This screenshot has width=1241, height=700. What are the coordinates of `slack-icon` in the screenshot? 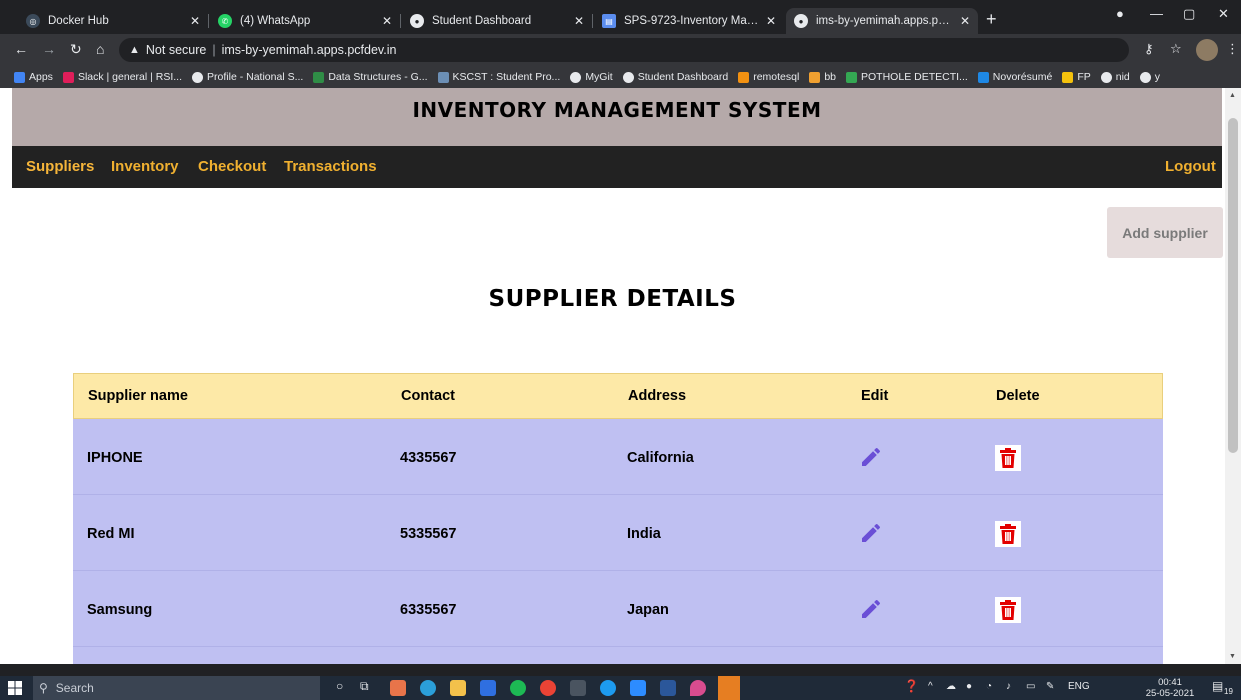 It's located at (68, 77).